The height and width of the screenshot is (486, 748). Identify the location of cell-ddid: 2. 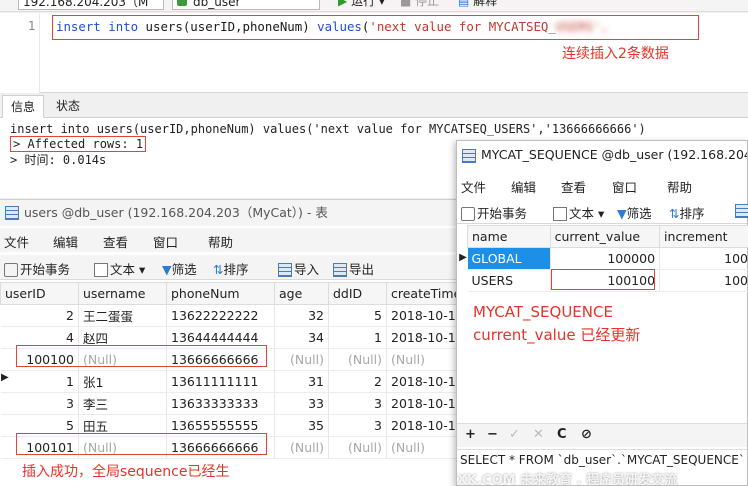
(357, 381).